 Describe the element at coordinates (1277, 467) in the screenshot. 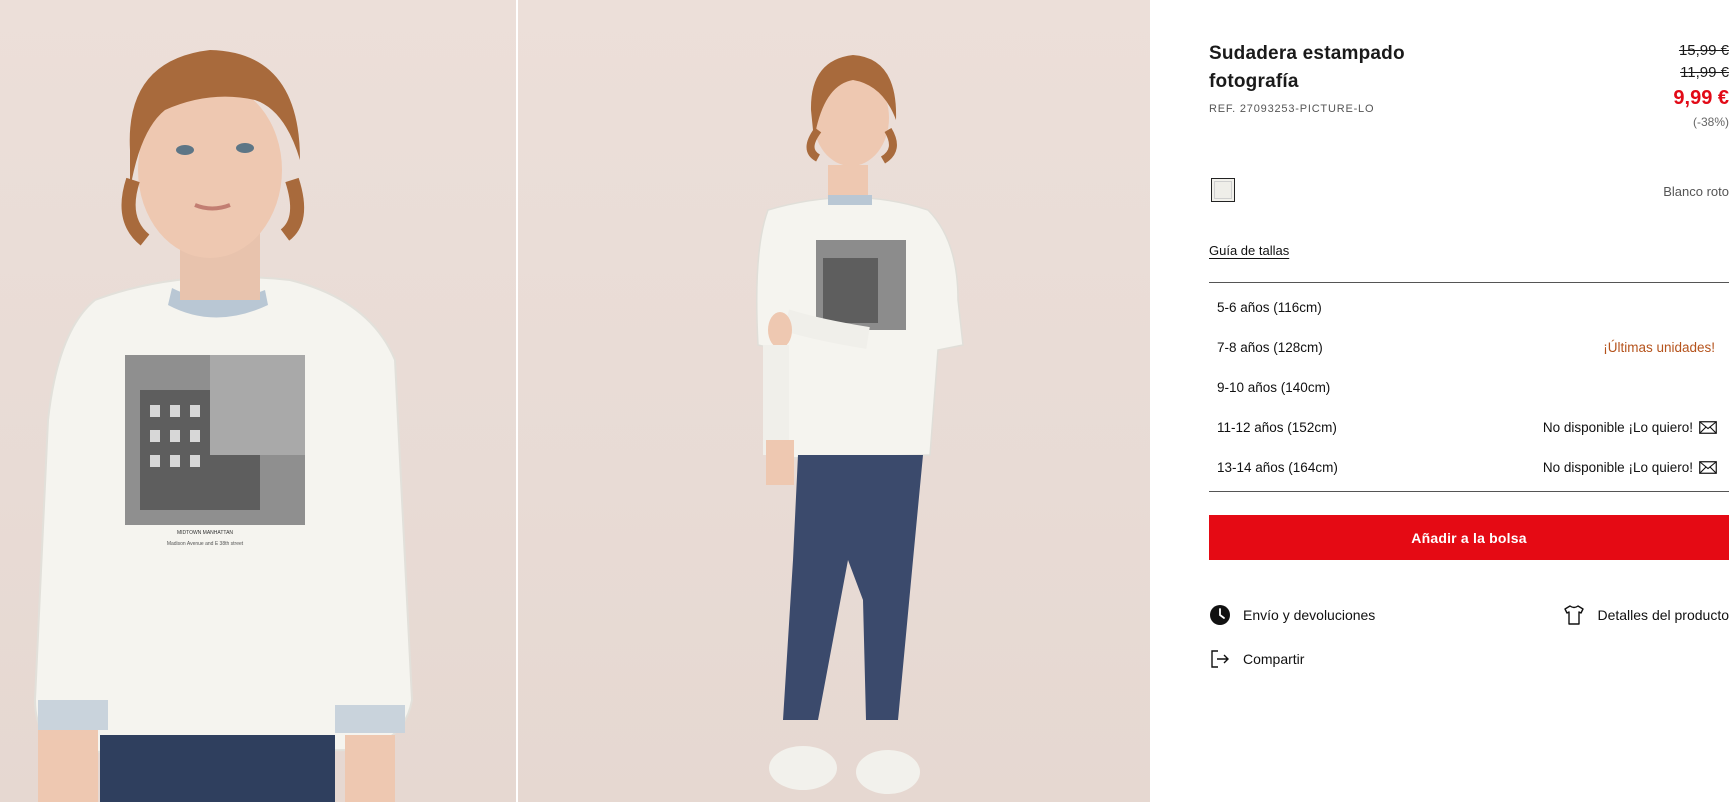

I see `size-label: 13-14 años (164cm)` at that location.